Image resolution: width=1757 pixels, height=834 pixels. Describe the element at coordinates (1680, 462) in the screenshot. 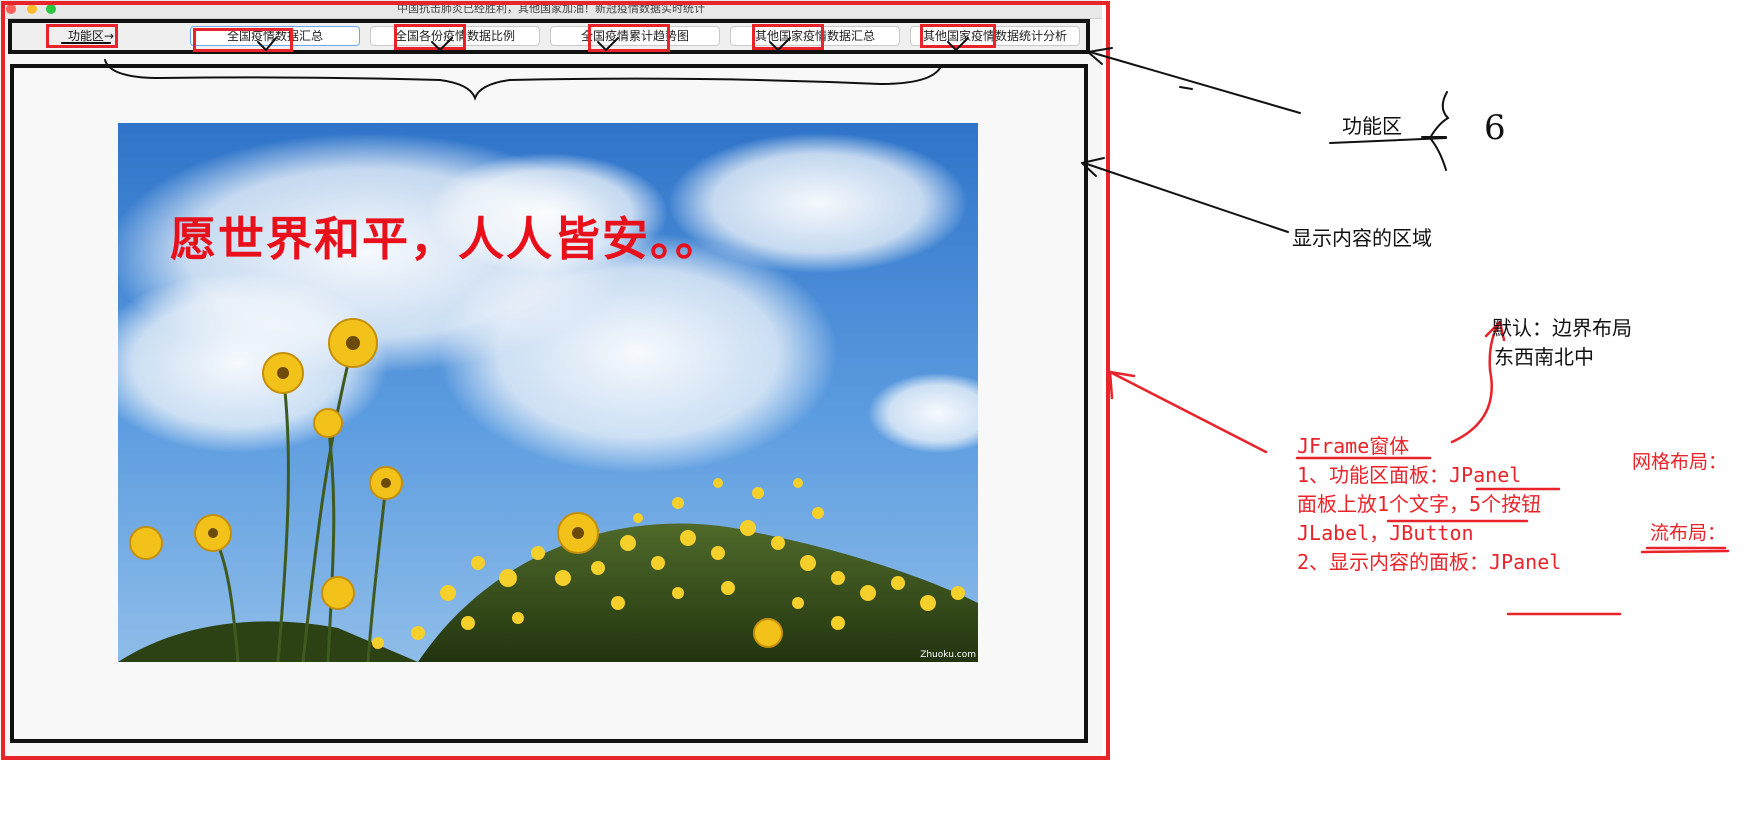

I see `note-grid-layout: 网格布局：` at that location.